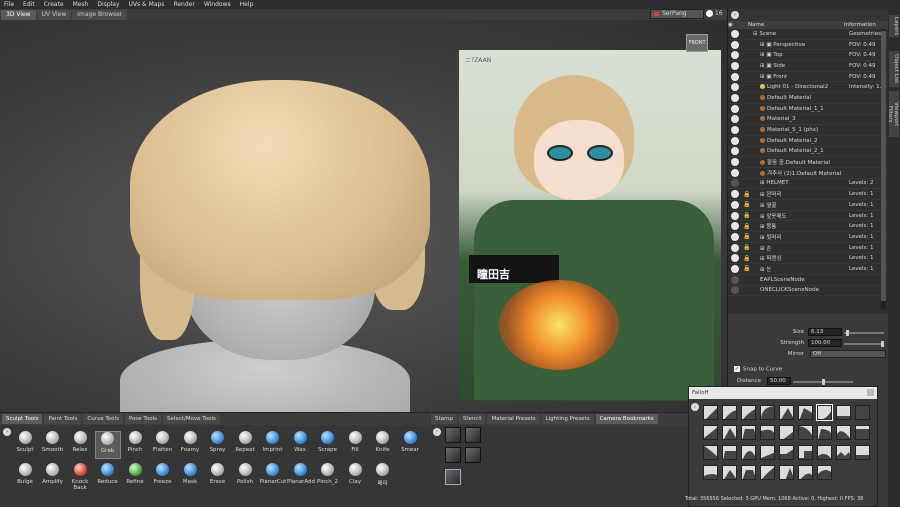 This screenshot has height=507, width=900. I want to click on object-list-row: 🔒 ⊞ 눈 Levels: 1, so click(808, 269).